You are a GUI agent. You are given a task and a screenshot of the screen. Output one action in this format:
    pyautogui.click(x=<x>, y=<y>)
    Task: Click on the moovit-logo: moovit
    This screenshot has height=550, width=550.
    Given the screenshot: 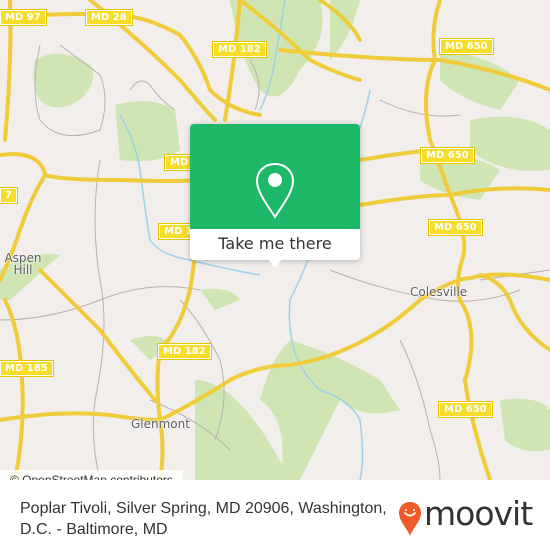 What is the action you would take?
    pyautogui.click(x=468, y=516)
    